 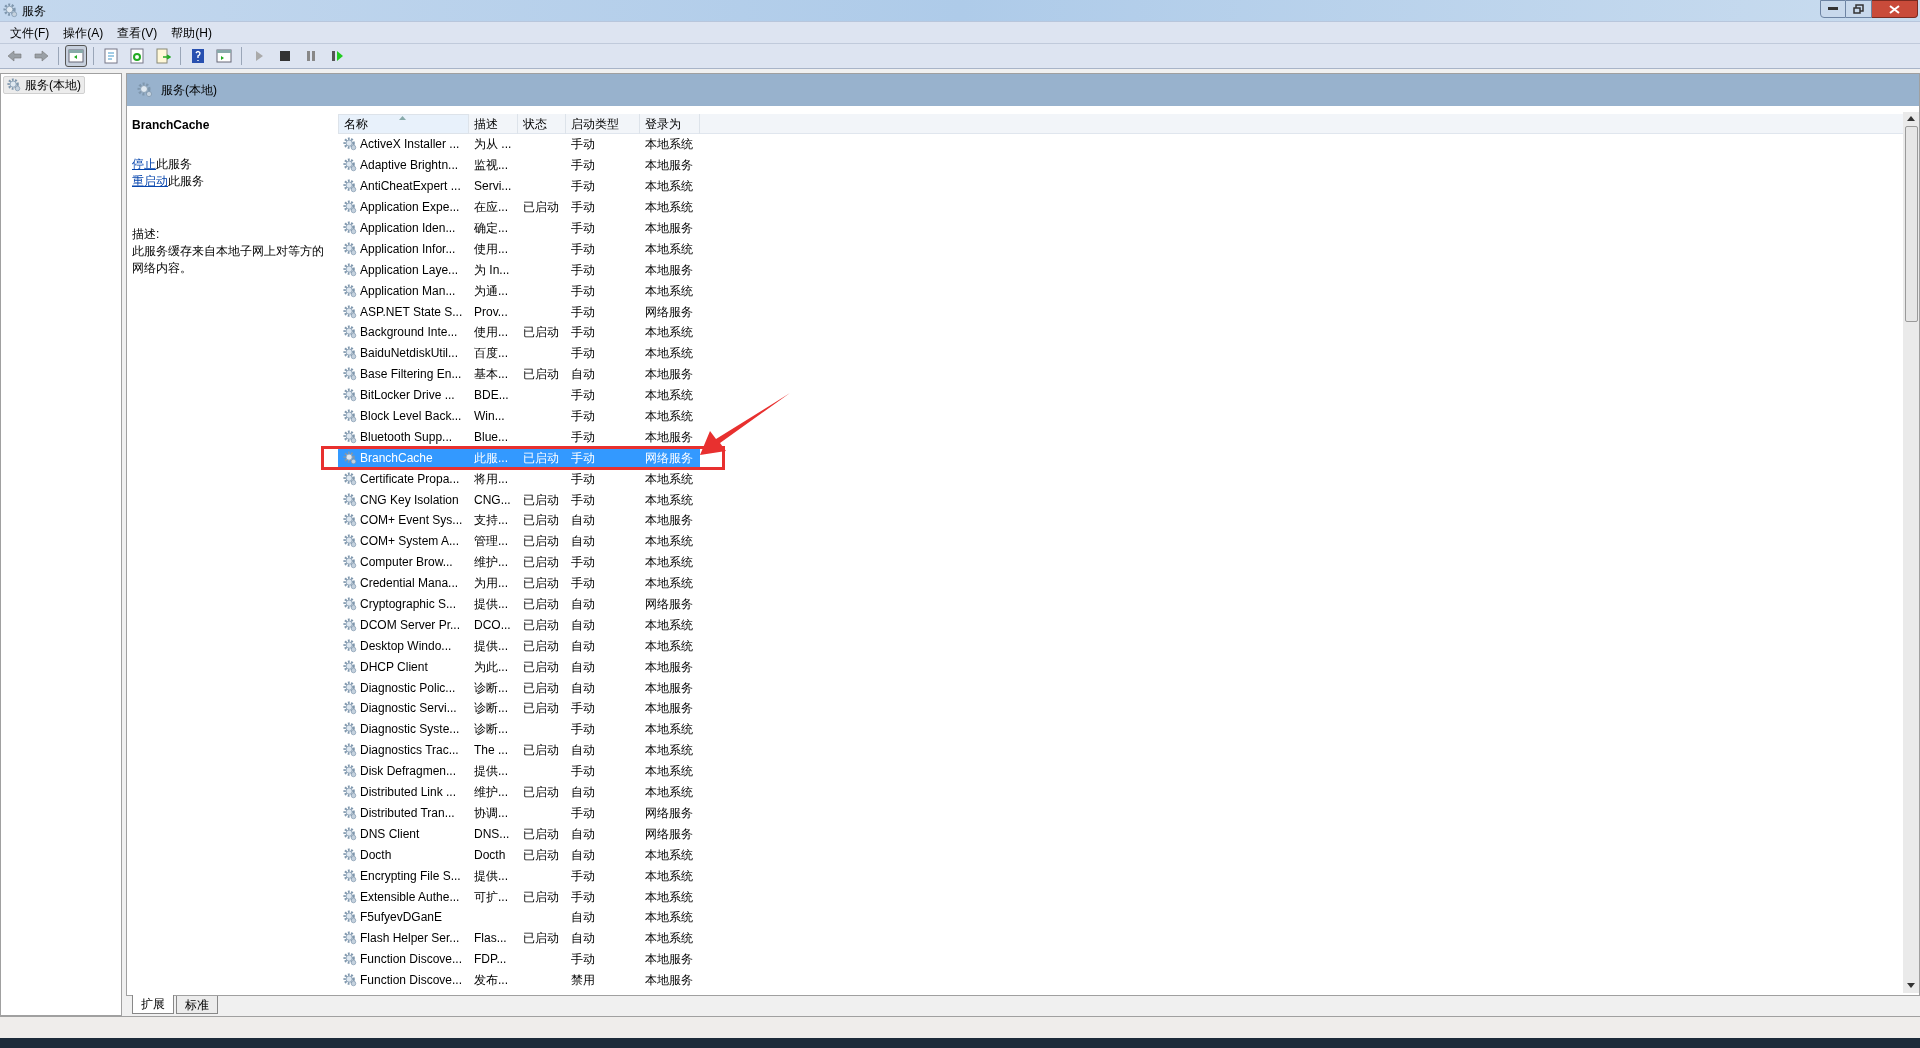 What do you see at coordinates (519, 228) in the screenshot?
I see `service-row: Application Iden... 确定... 手动 本地服务` at bounding box center [519, 228].